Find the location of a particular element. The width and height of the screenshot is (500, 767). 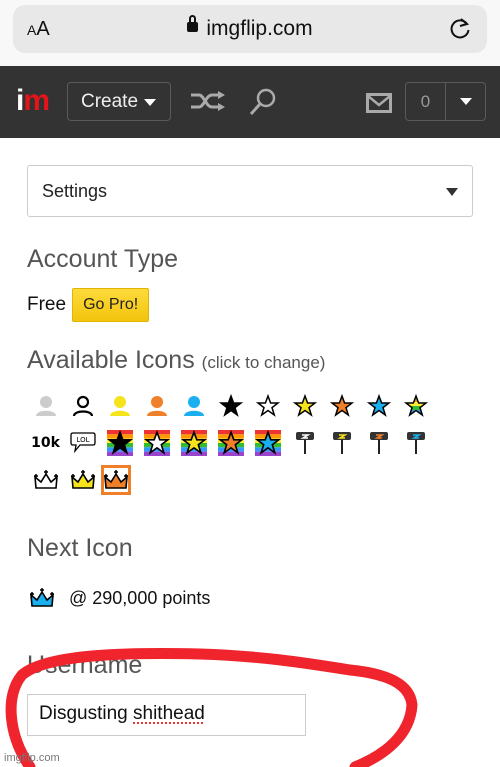

watermark: imgflip.com is located at coordinates (32, 758).